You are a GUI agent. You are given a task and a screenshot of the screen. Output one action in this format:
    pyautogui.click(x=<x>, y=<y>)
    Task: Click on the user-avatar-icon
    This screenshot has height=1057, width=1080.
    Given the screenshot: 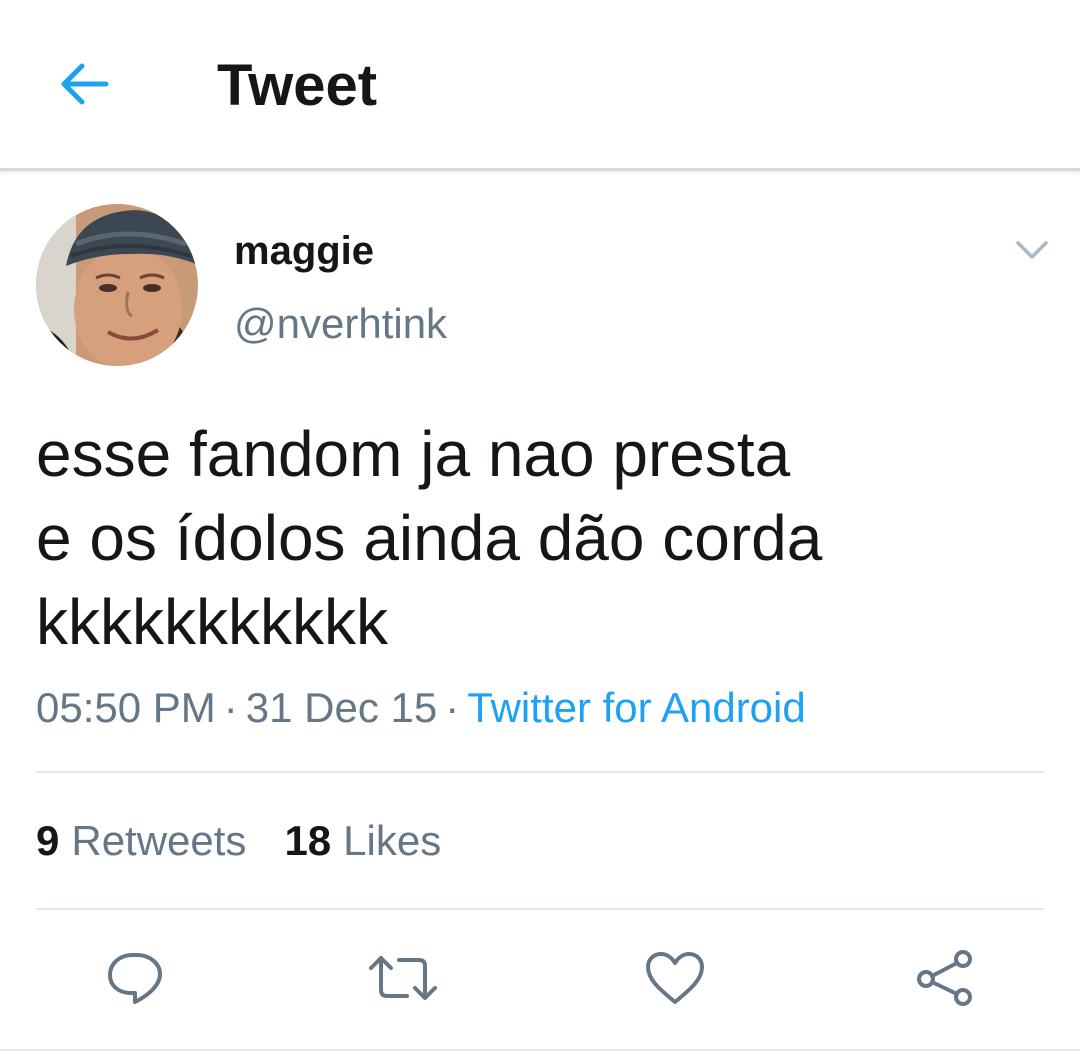 What is the action you would take?
    pyautogui.click(x=117, y=285)
    